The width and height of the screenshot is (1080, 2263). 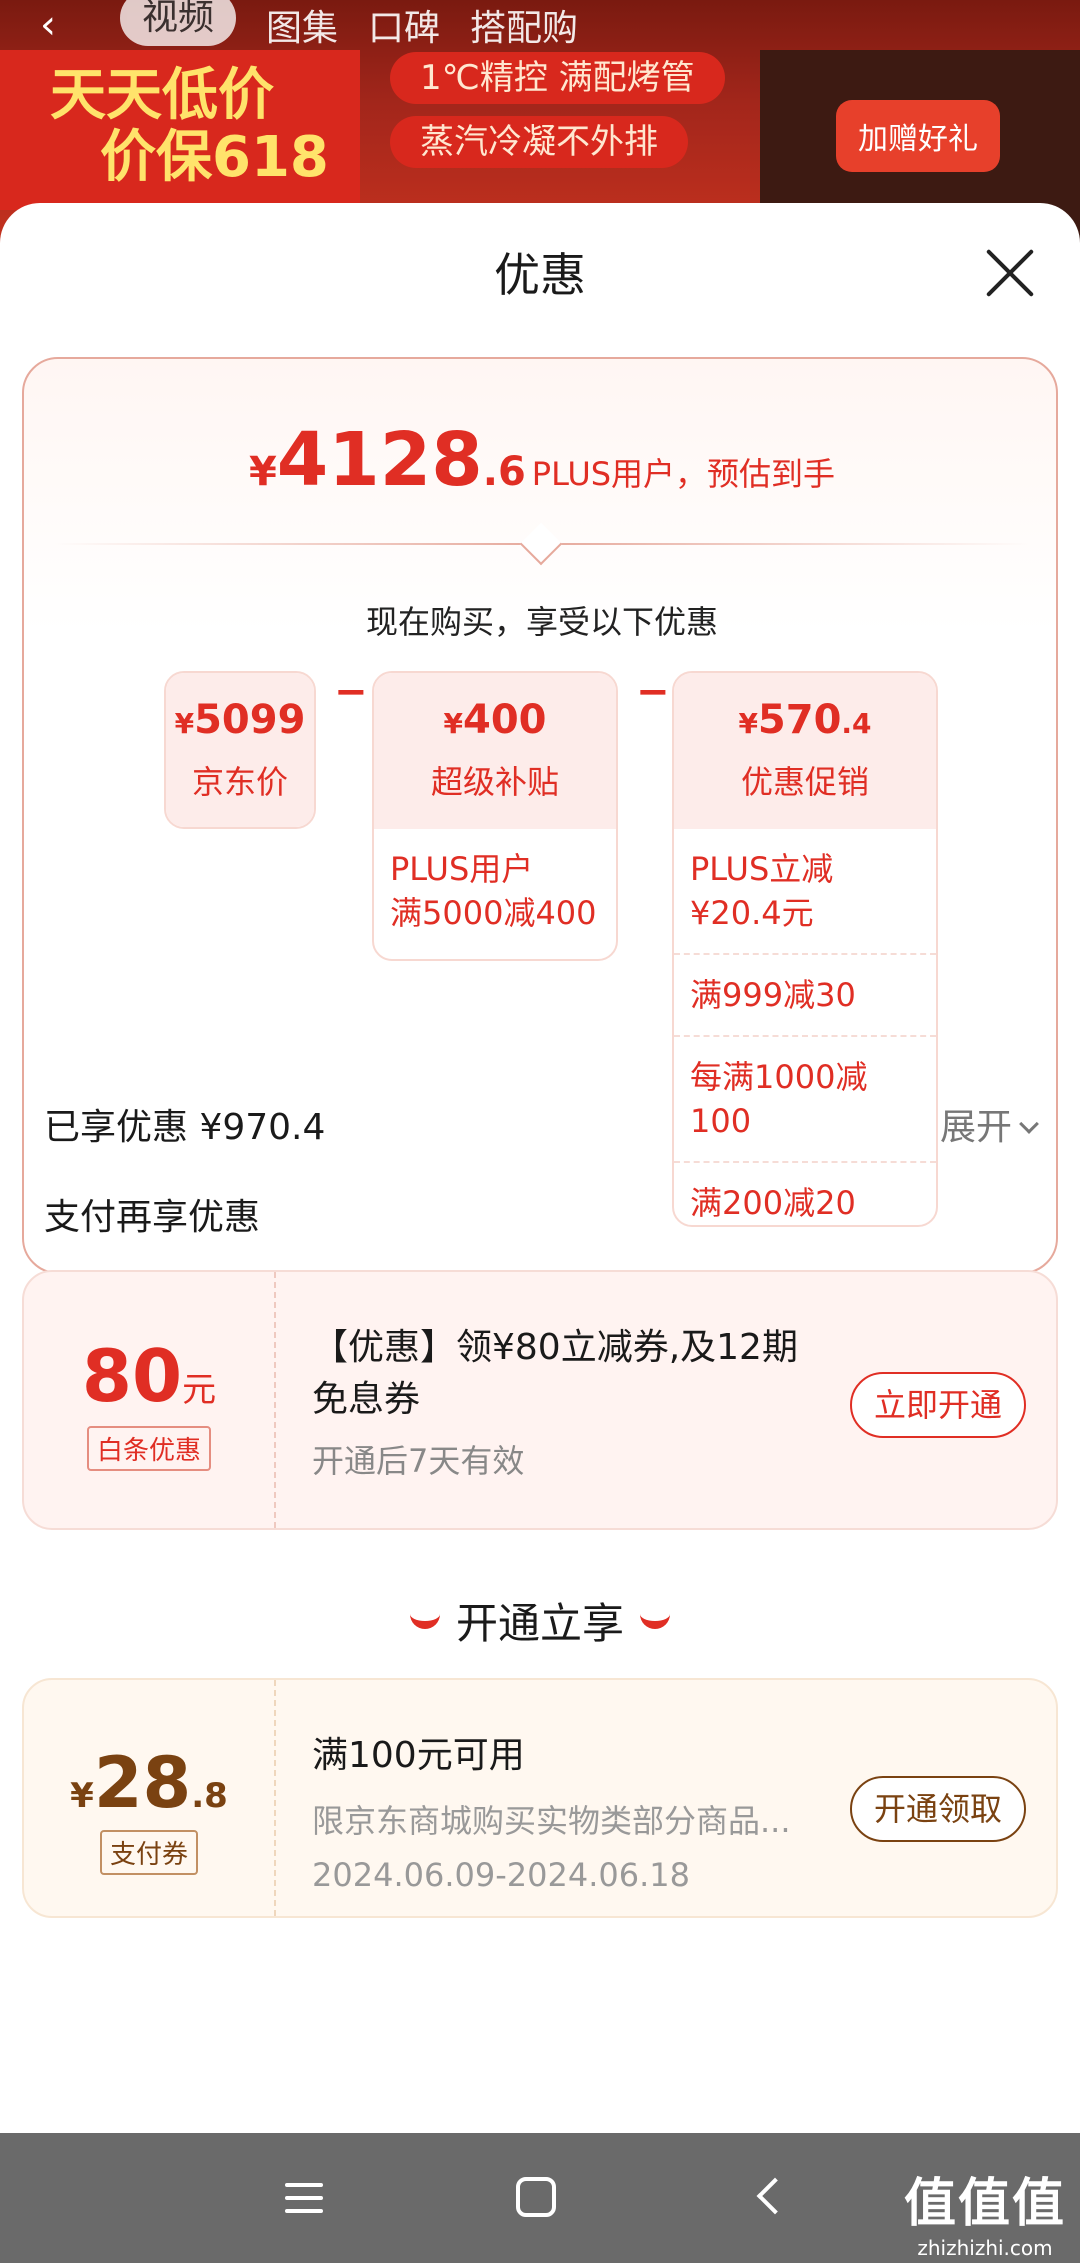 What do you see at coordinates (762, 891) in the screenshot?
I see `promotion-row: PLUS立减 ¥20.4元` at bounding box center [762, 891].